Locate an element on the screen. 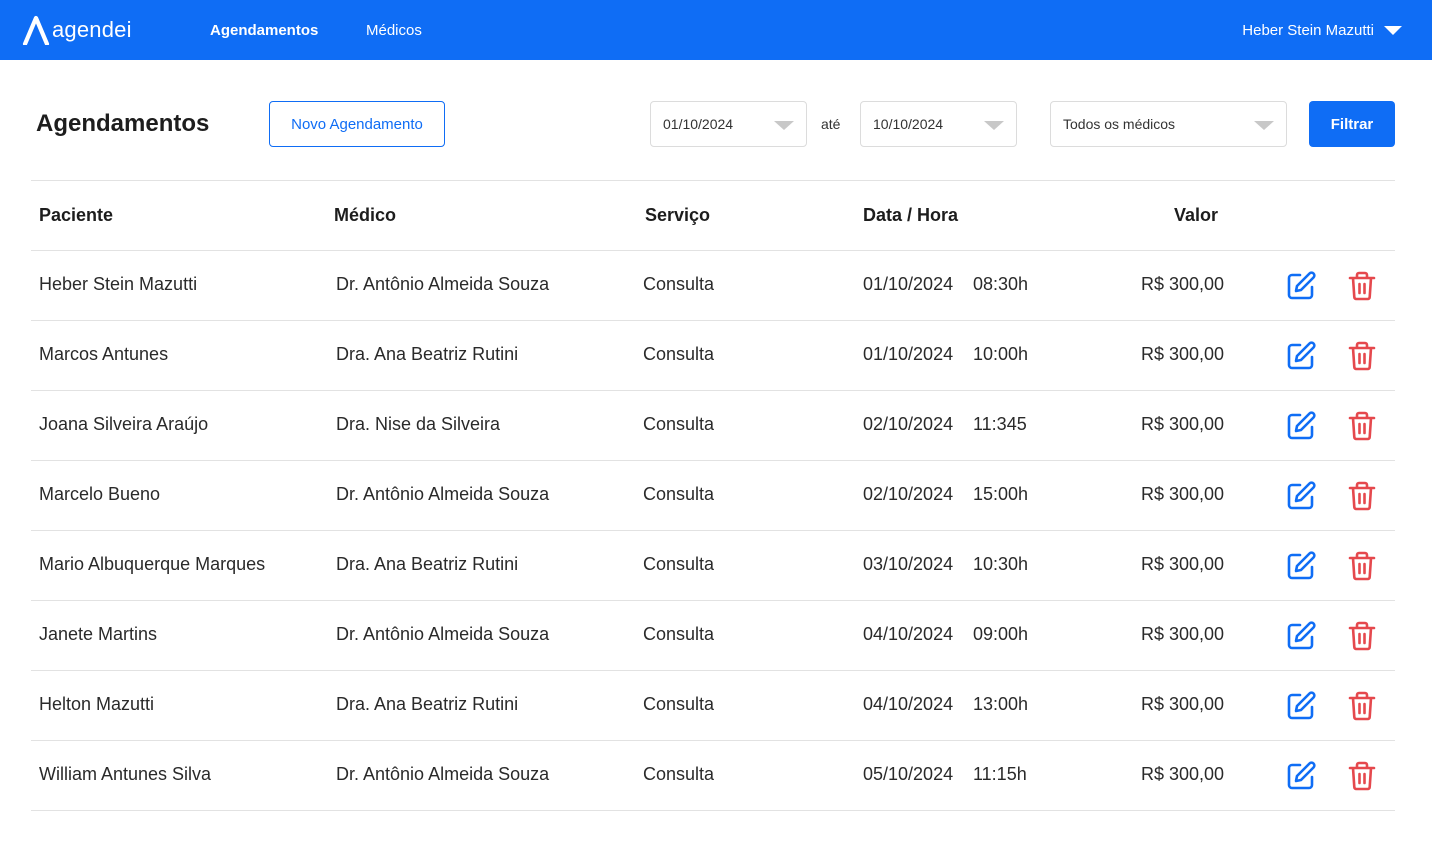  chevron-down-icon is located at coordinates (1393, 30).